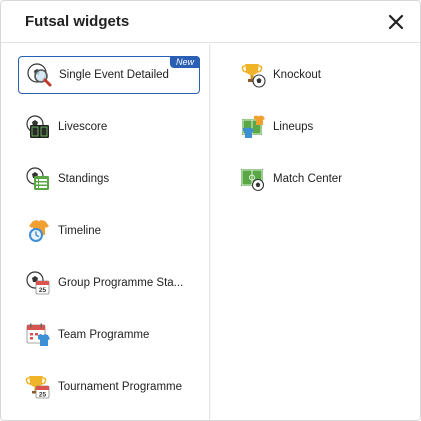 Image resolution: width=421 pixels, height=421 pixels. Describe the element at coordinates (80, 231) in the screenshot. I see `widget-label: Timeline` at that location.